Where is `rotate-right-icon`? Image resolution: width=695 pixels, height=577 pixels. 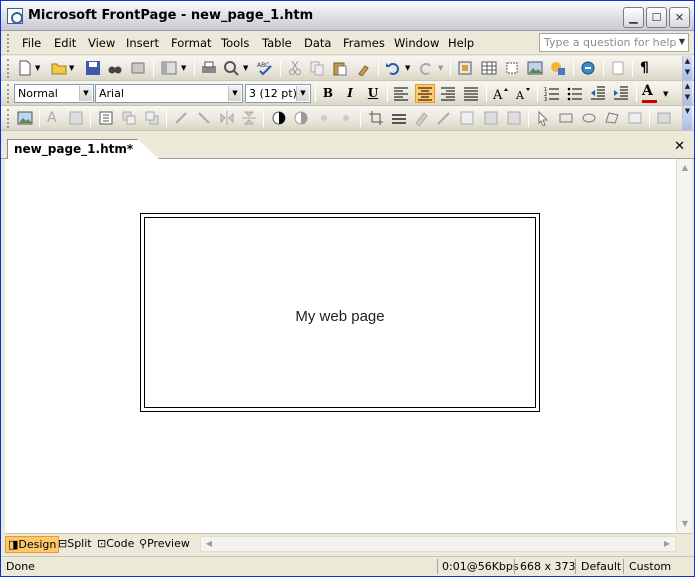
rotate-right-icon is located at coordinates (204, 118).